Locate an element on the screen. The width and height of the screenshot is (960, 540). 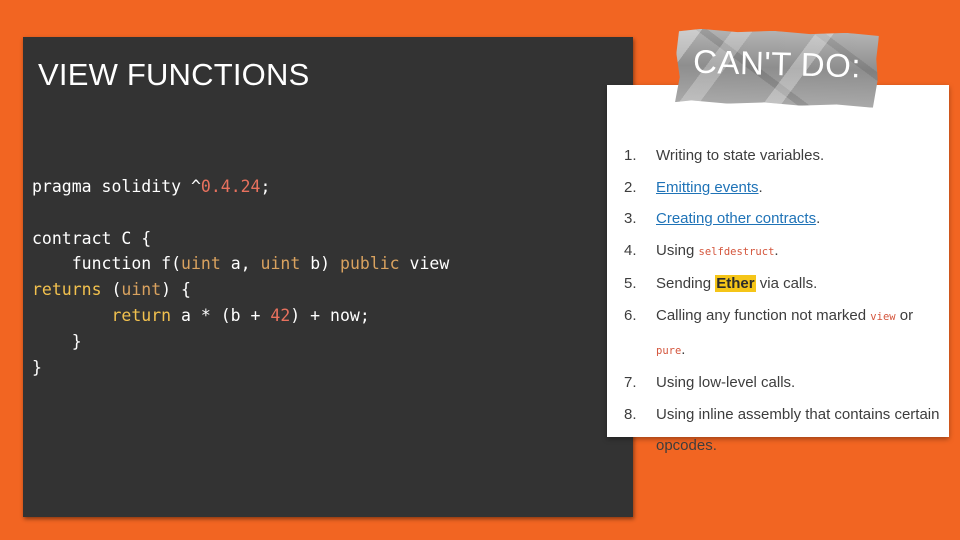
list-item: 2. Emitting events. is located at coordinates (693, 187).